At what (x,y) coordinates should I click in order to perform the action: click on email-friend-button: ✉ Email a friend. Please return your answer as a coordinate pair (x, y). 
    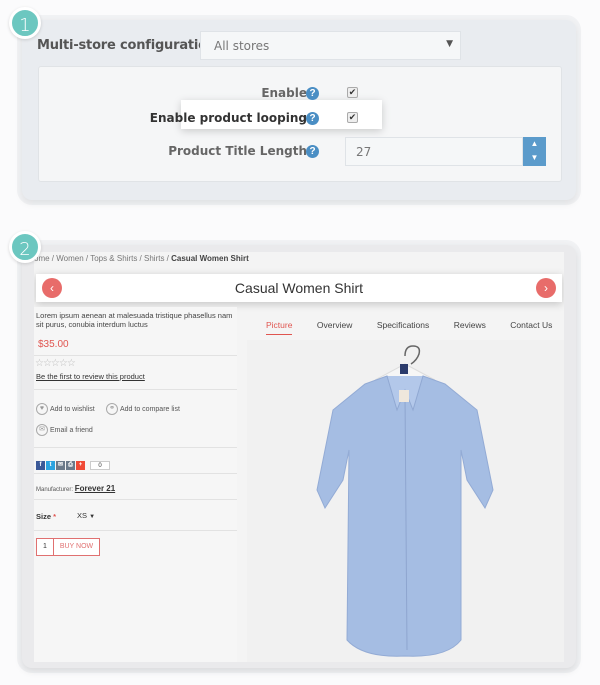
    Looking at the image, I should click on (64, 430).